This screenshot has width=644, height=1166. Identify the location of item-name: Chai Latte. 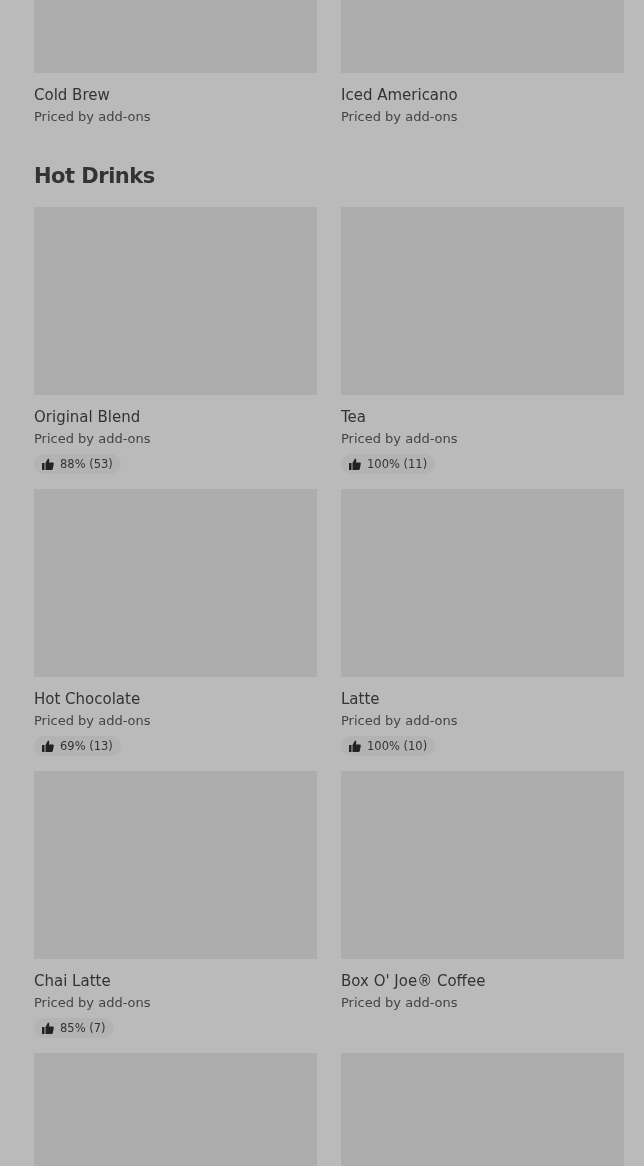
(72, 981).